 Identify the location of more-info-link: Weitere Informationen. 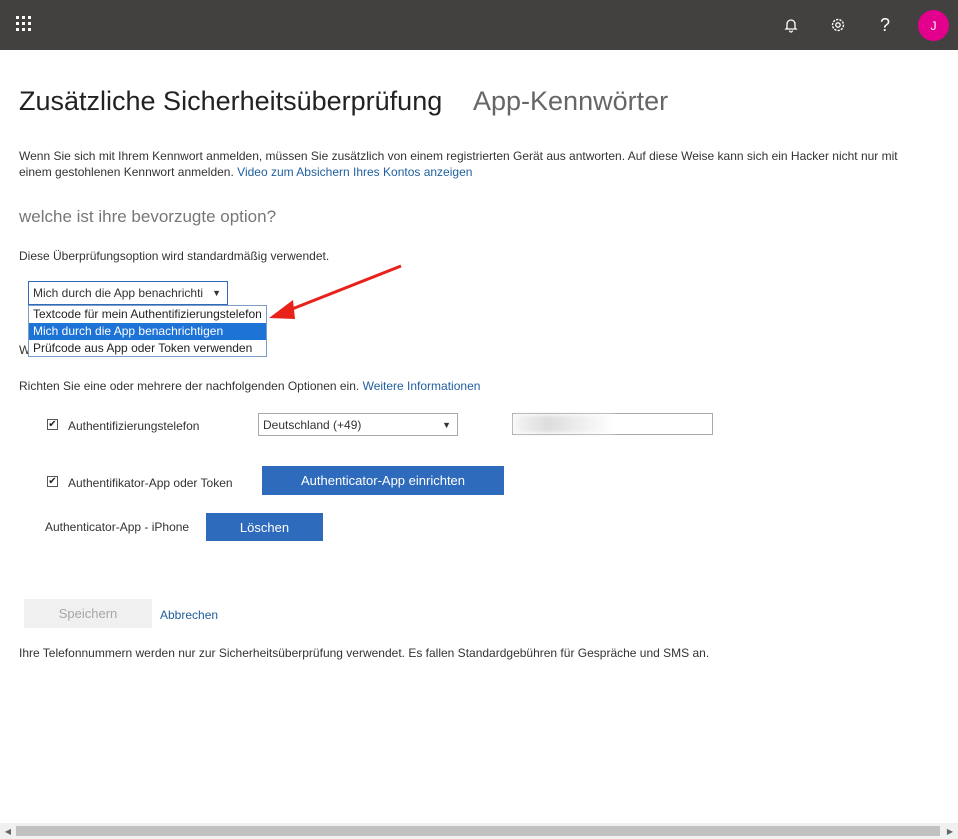
(422, 386).